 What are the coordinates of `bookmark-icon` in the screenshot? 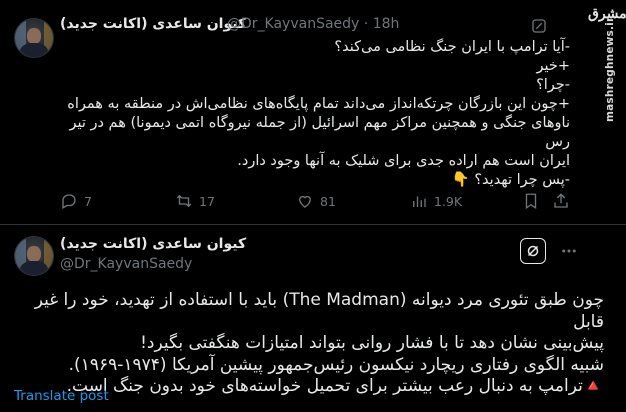 It's located at (531, 201).